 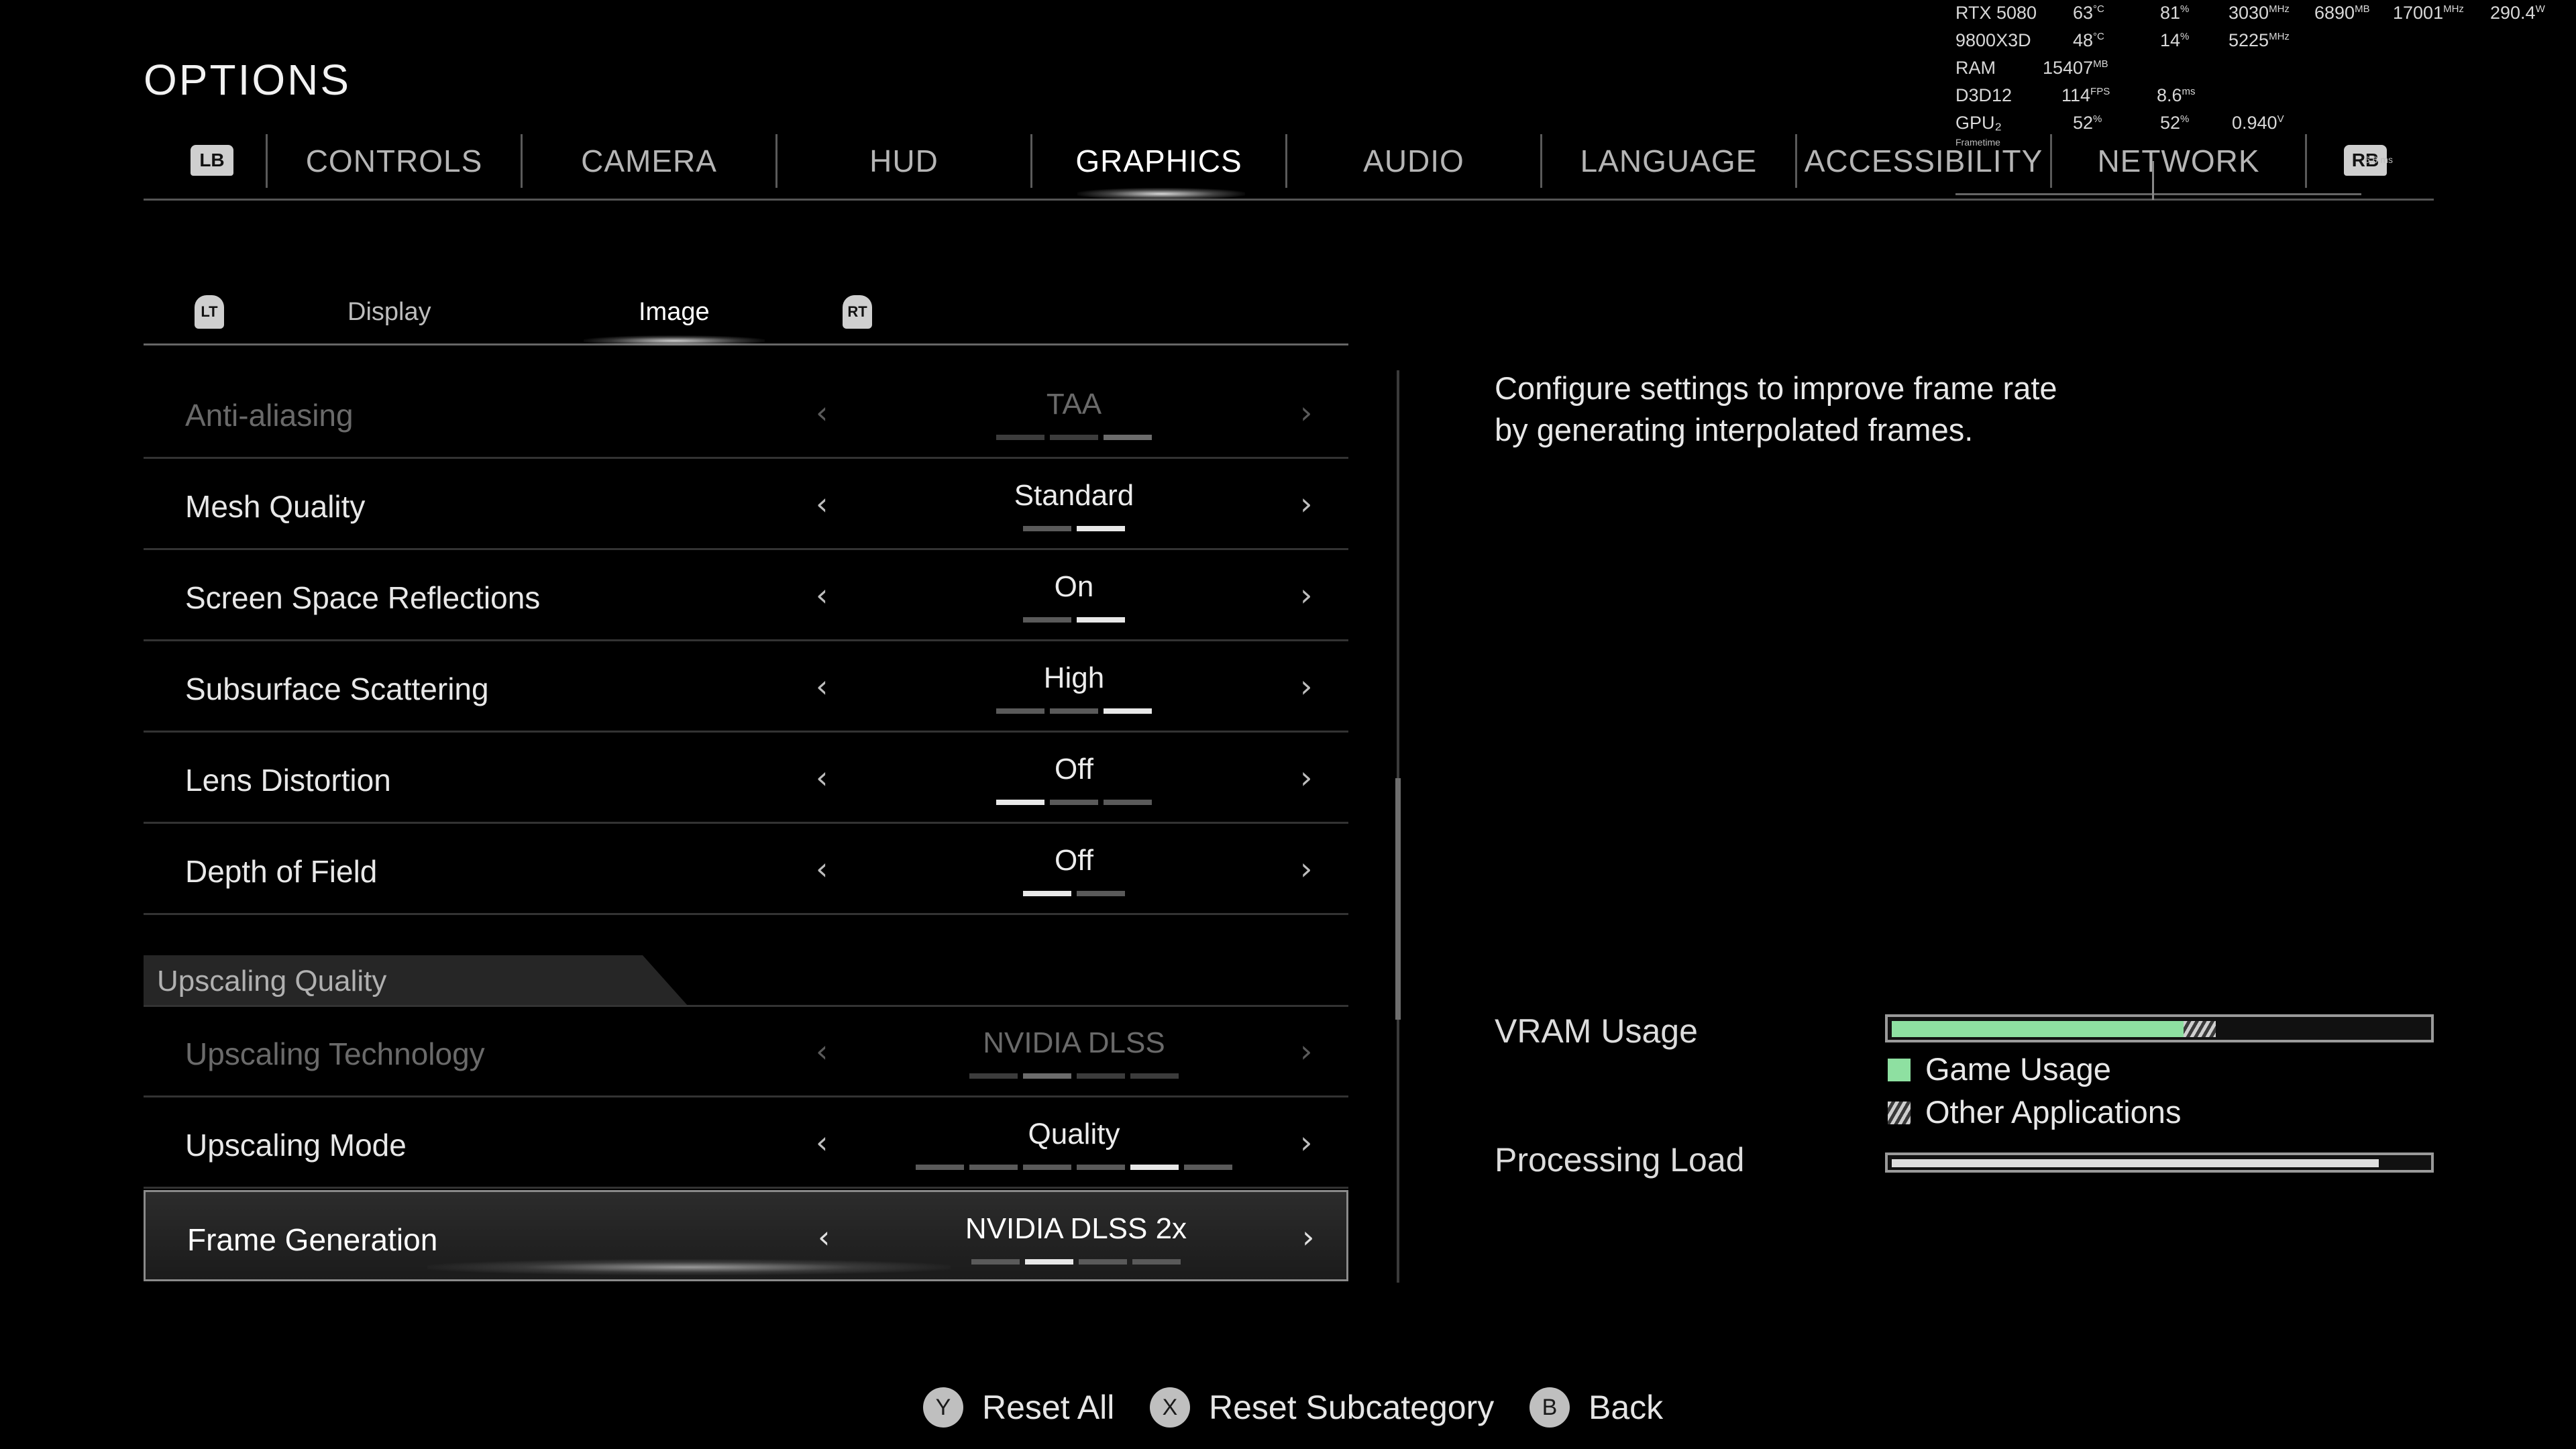 I want to click on setting-value: Off, so click(x=1074, y=769).